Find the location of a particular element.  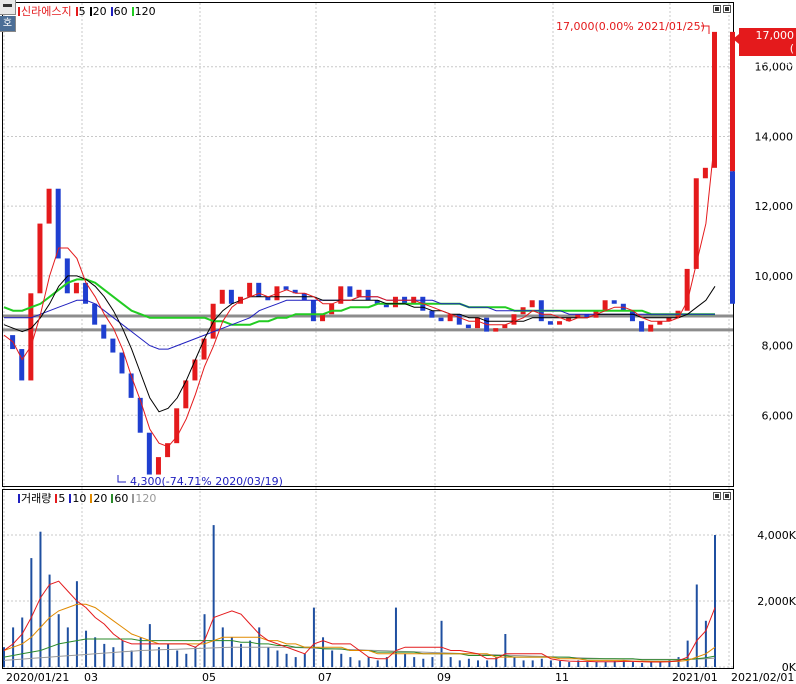

price-panel-maximize-button is located at coordinates (717, 9).